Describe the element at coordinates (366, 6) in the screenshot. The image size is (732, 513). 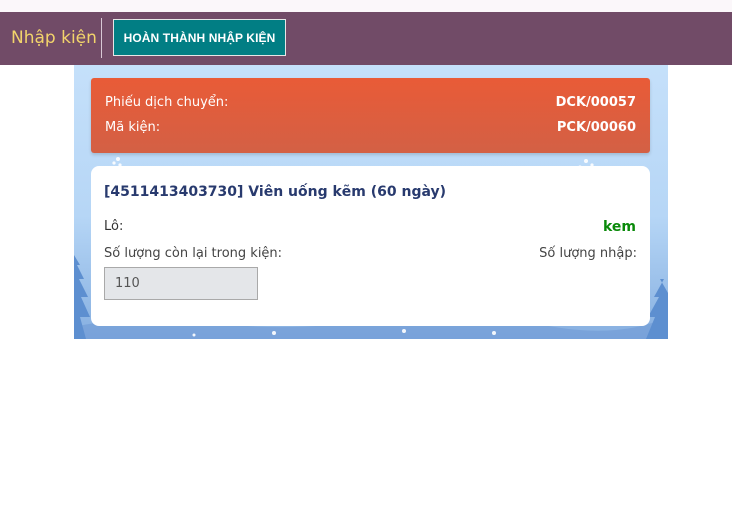
I see `top-strip` at that location.